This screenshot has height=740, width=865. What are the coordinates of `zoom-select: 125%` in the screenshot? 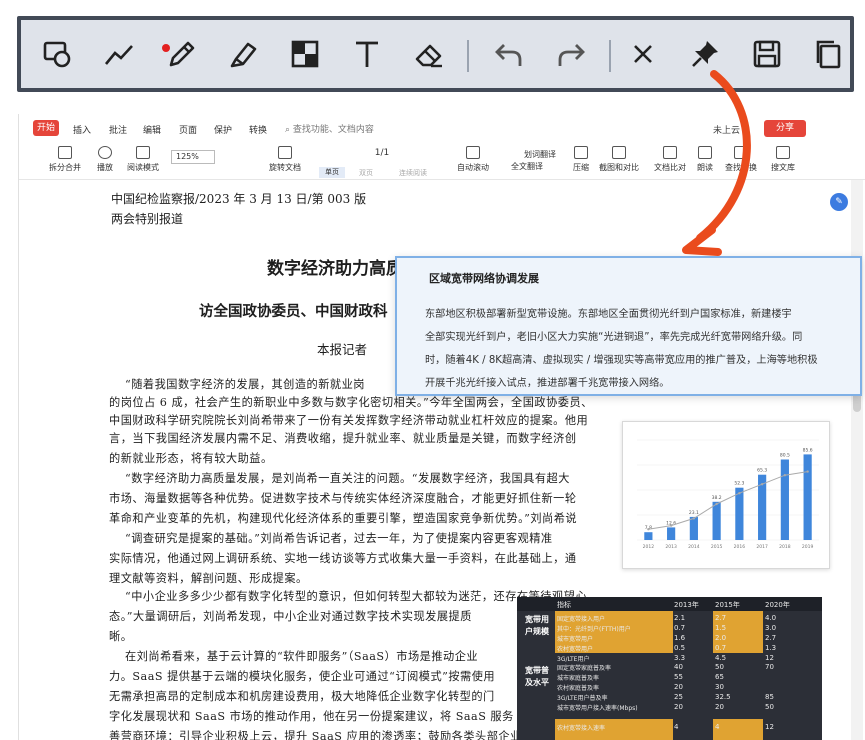 It's located at (193, 157).